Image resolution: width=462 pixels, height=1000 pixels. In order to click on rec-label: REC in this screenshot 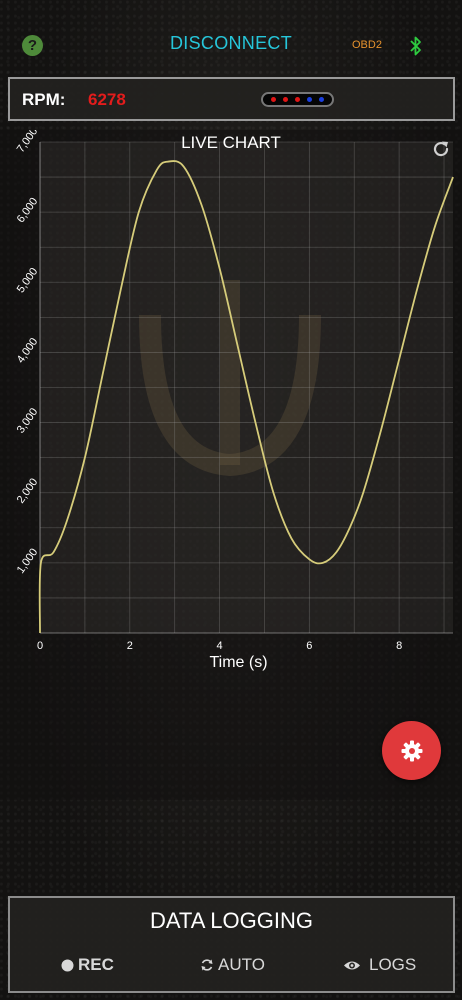, I will do `click(96, 964)`.